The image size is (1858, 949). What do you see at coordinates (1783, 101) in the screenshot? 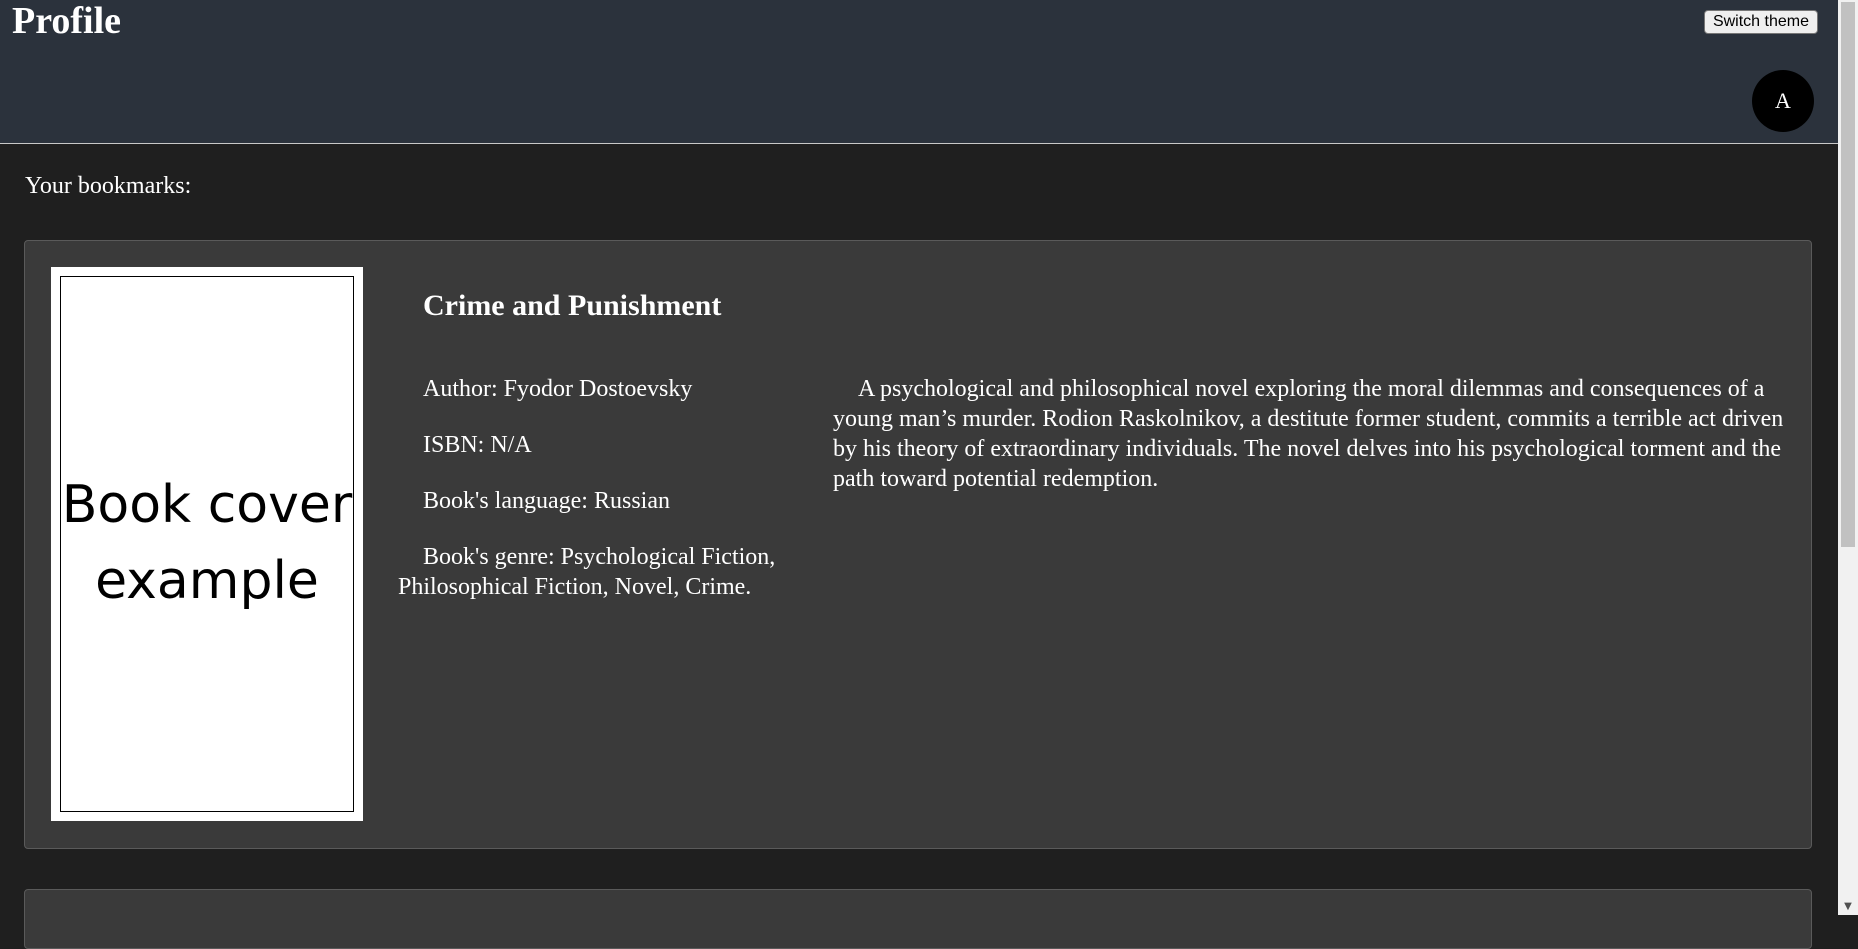
I see `avatar: A` at bounding box center [1783, 101].